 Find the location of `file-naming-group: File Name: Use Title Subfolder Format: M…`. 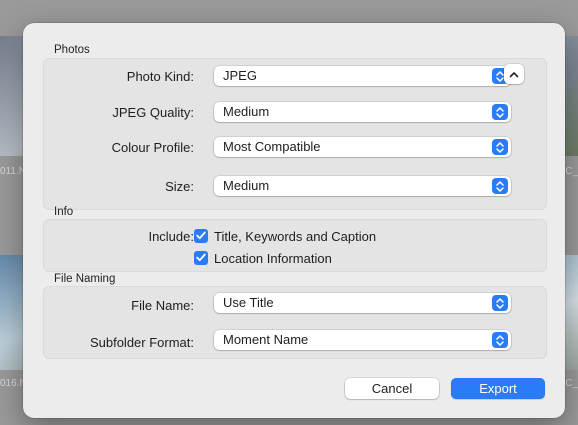

file-naming-group: File Name: Use Title Subfolder Format: M… is located at coordinates (295, 322).